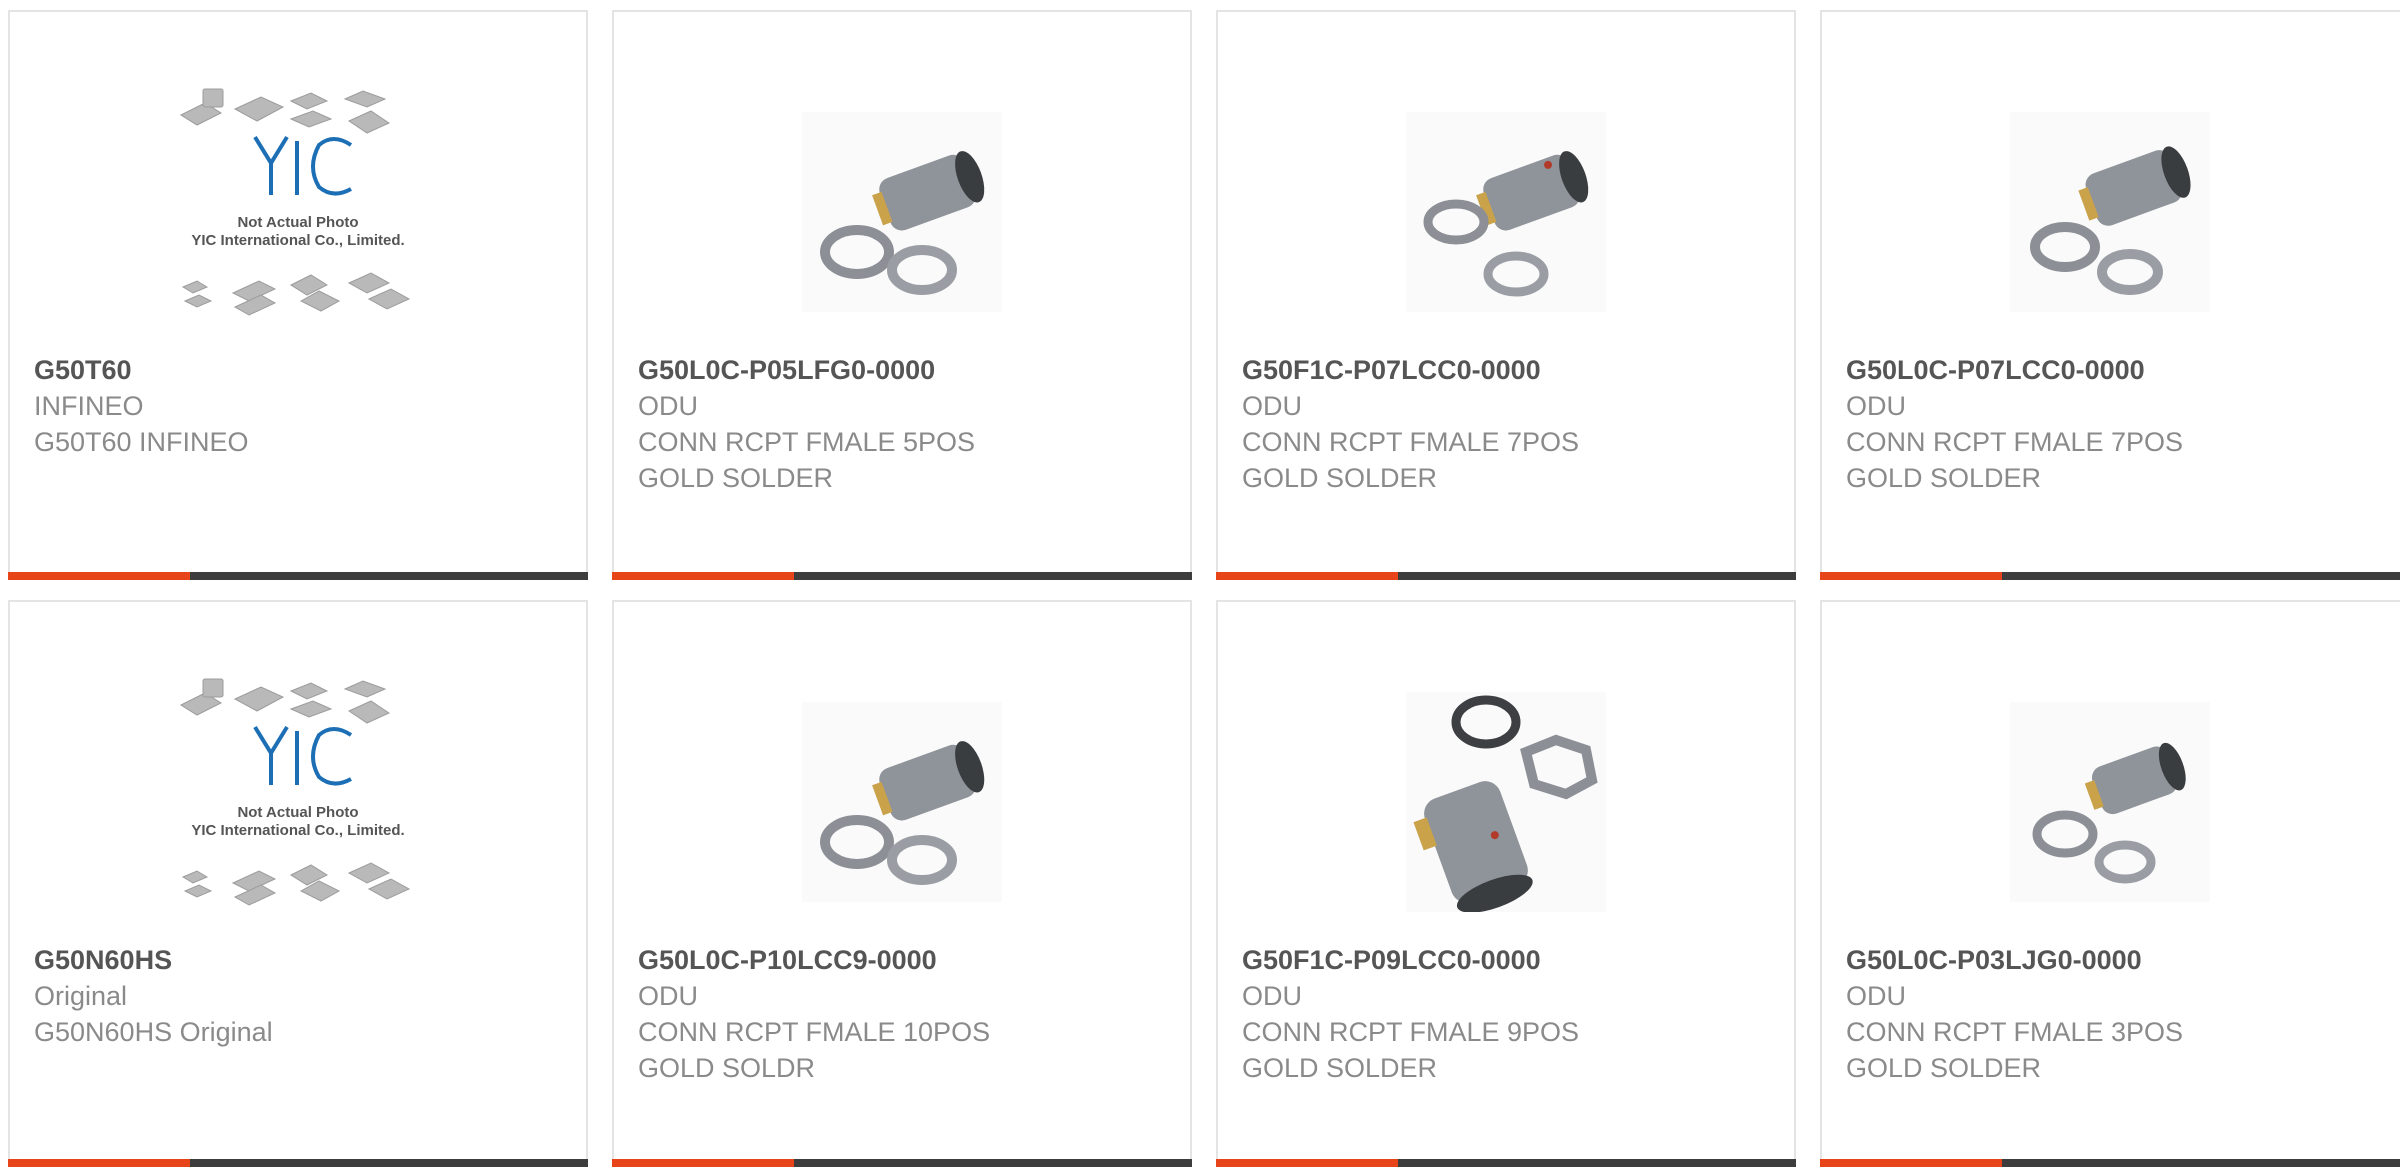 Image resolution: width=2400 pixels, height=1167 pixels. Describe the element at coordinates (300, 406) in the screenshot. I see `product-info: G50T60 INFINEO G50T60 INFINEO` at that location.